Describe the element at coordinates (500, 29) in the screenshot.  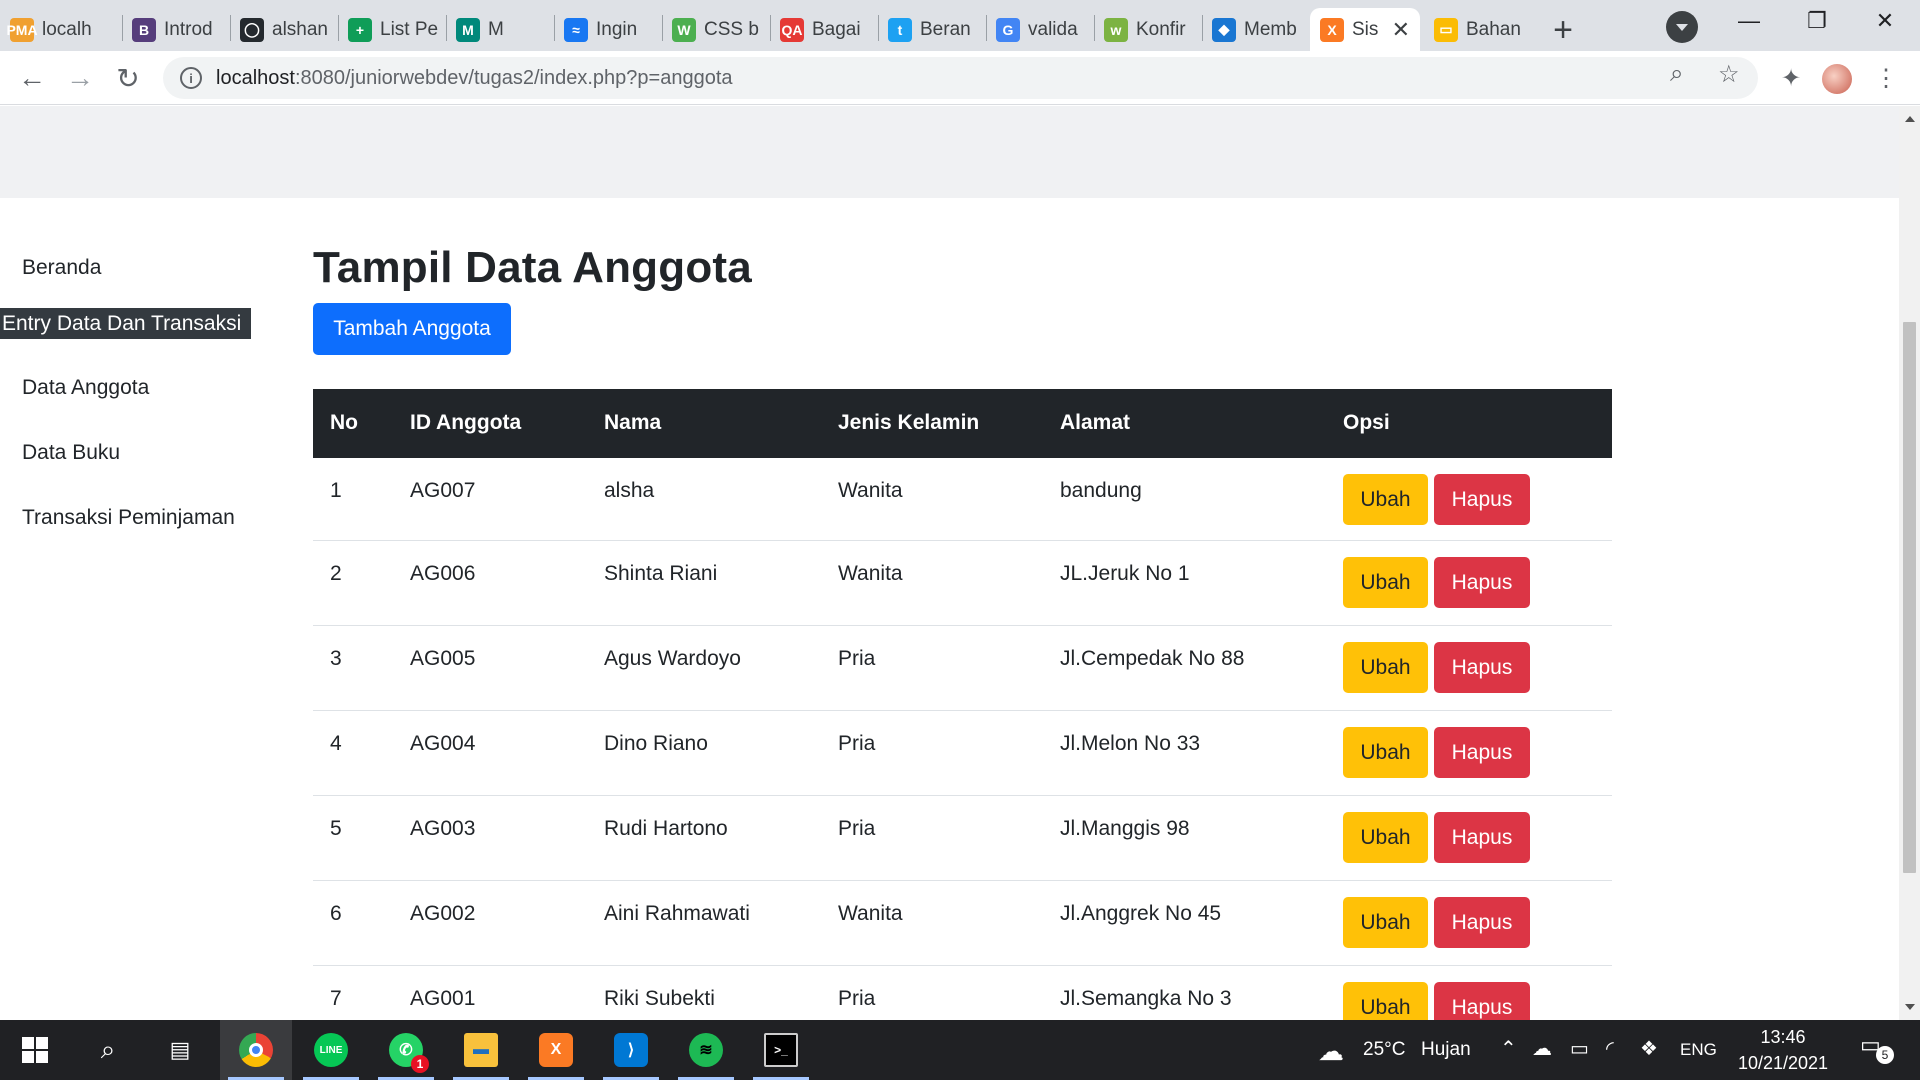
I see `browser-tab: MM` at that location.